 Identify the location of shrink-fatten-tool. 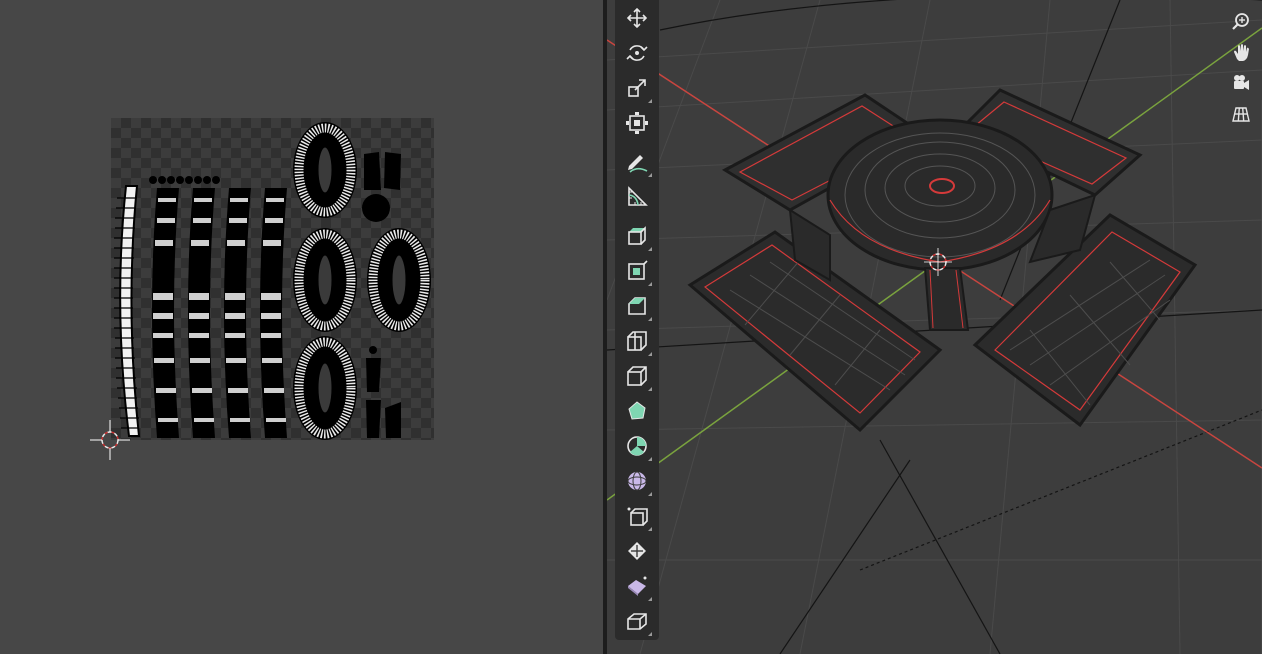
(637, 586).